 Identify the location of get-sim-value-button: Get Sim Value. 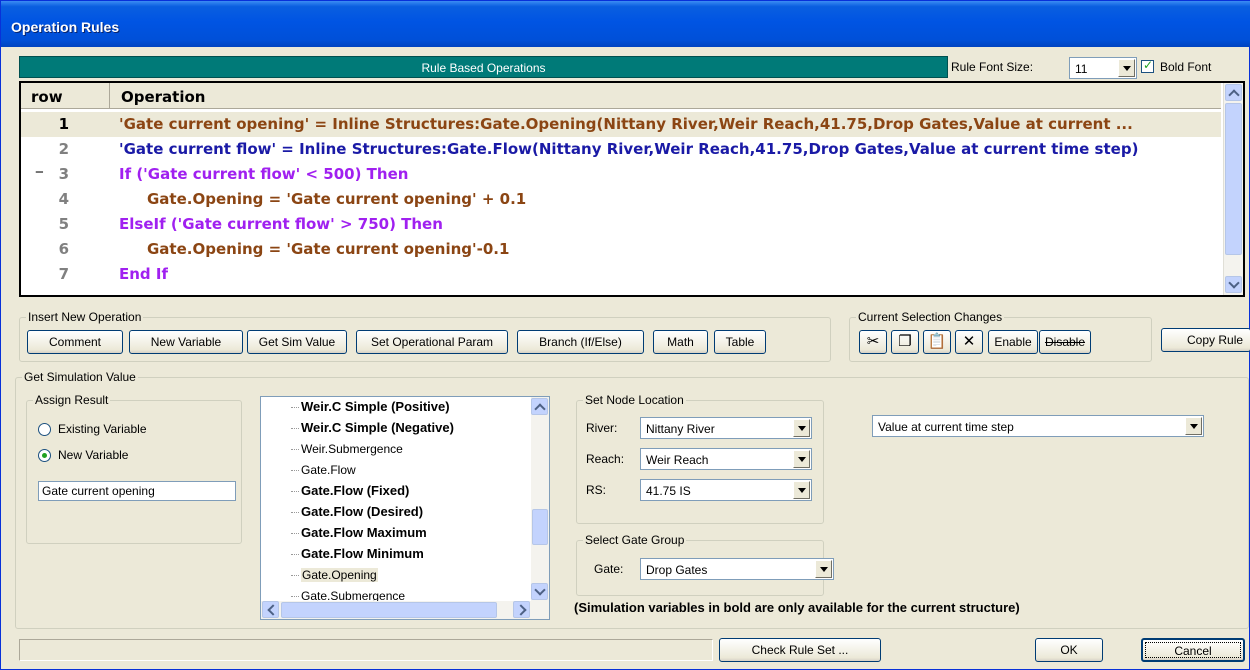
(297, 342).